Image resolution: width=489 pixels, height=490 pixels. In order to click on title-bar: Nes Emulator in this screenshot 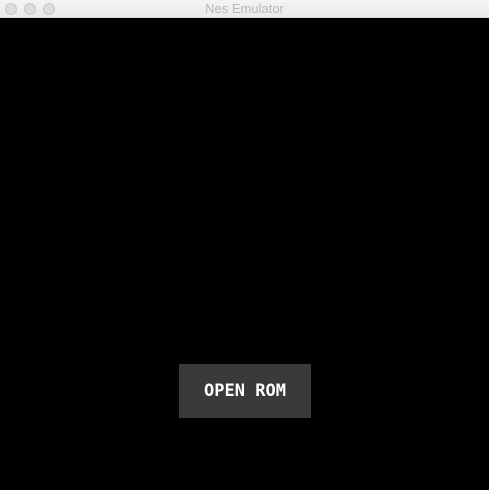, I will do `click(244, 9)`.